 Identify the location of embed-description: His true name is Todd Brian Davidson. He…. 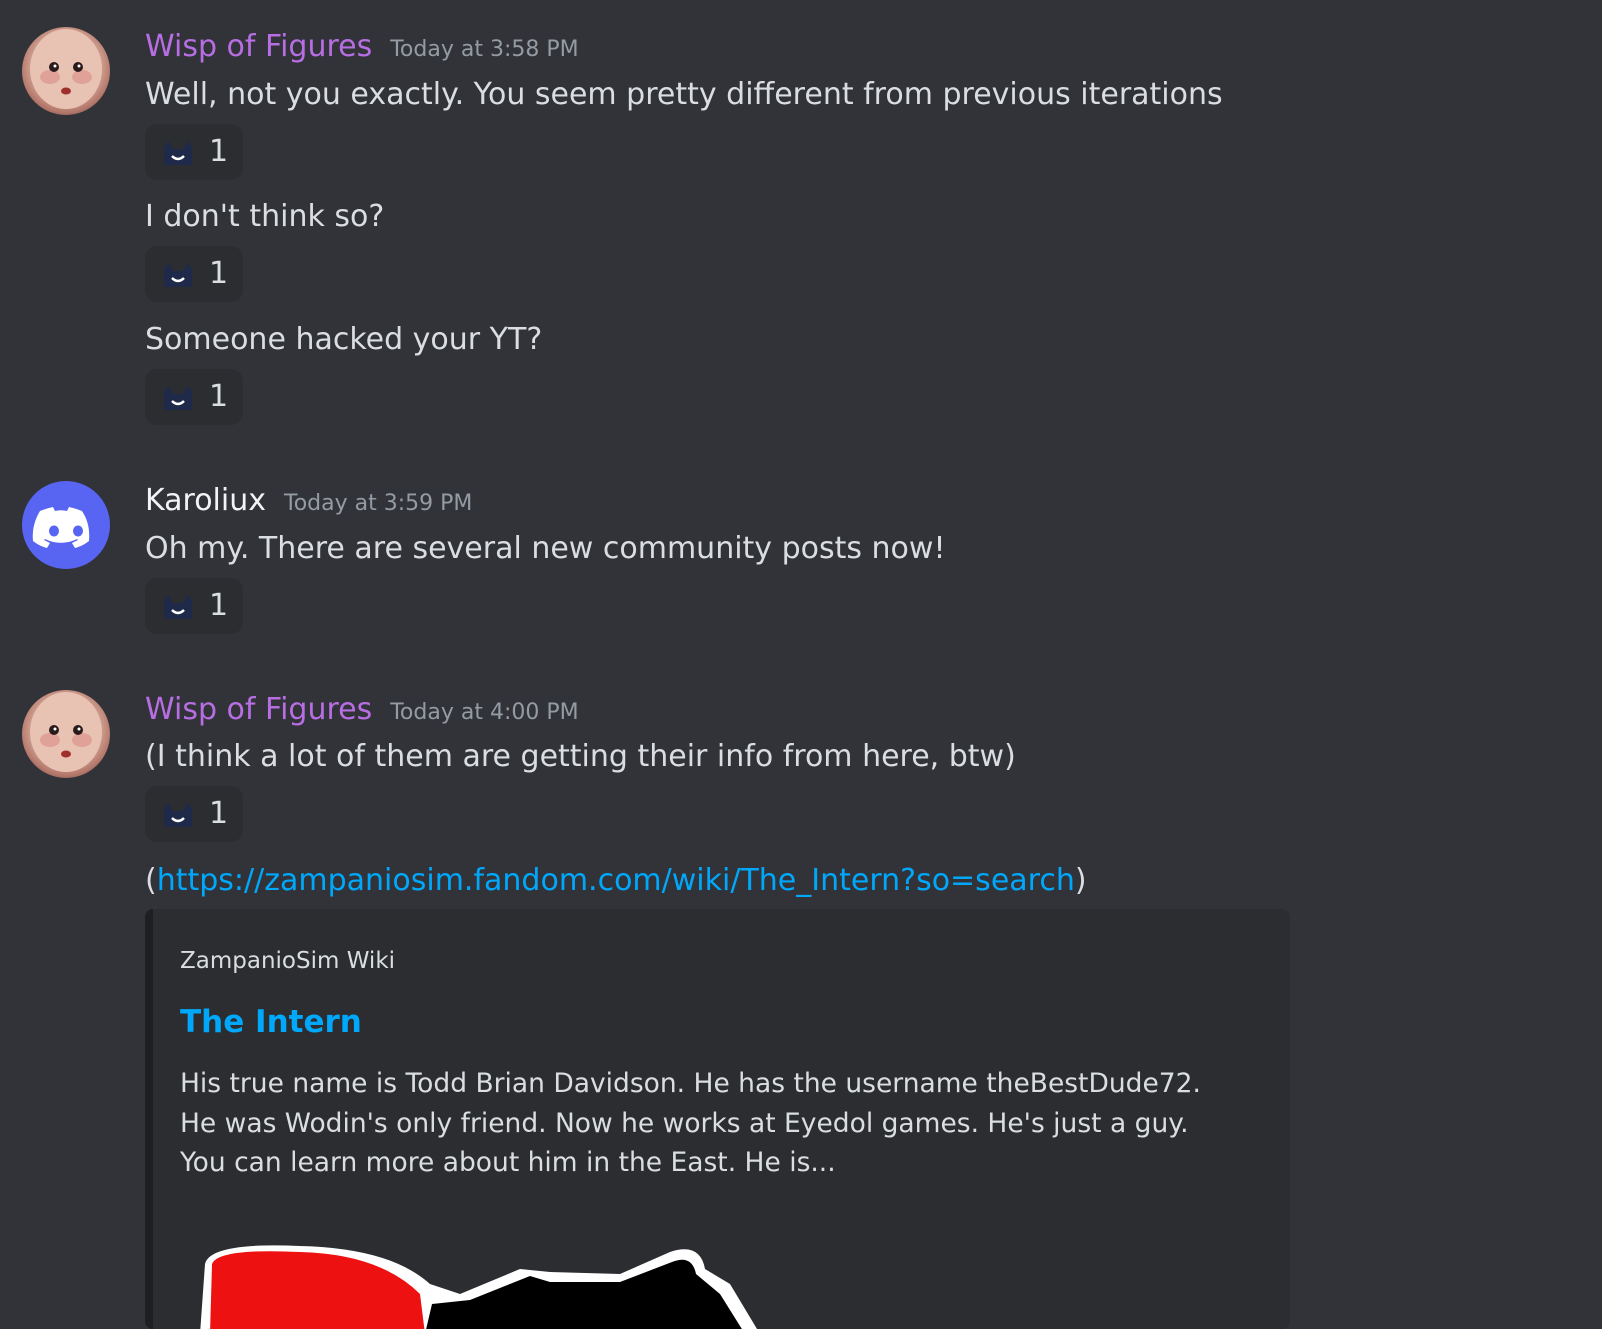
(690, 1123).